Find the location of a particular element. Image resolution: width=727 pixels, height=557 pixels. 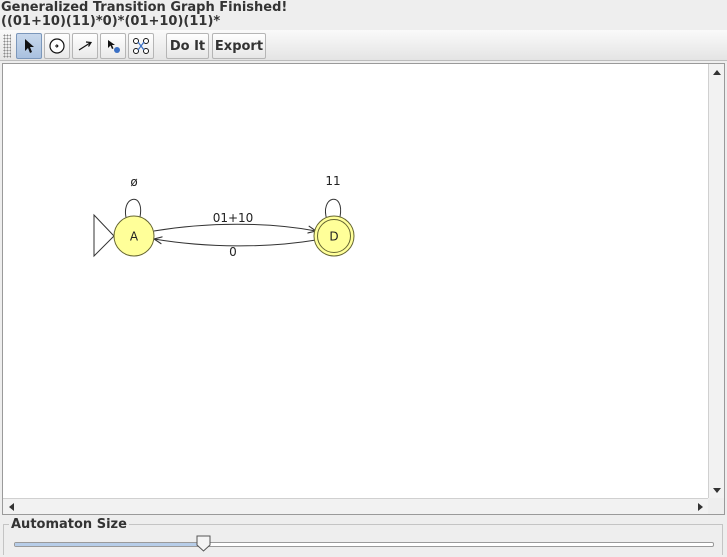

state-creator-tool is located at coordinates (57, 46).